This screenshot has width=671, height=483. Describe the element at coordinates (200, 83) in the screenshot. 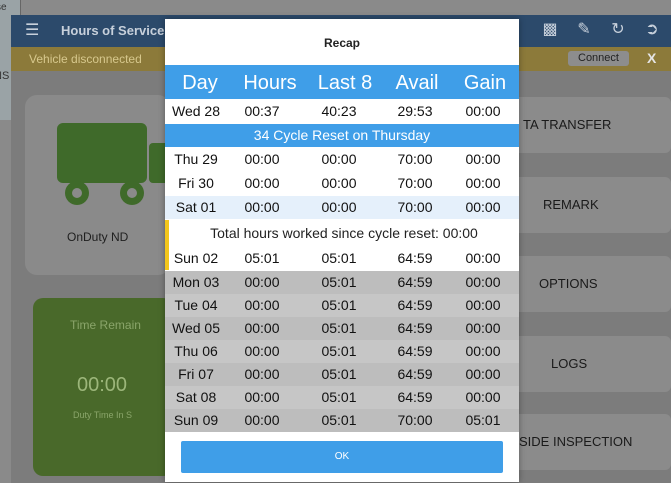

I see `column-header-day: Day` at that location.